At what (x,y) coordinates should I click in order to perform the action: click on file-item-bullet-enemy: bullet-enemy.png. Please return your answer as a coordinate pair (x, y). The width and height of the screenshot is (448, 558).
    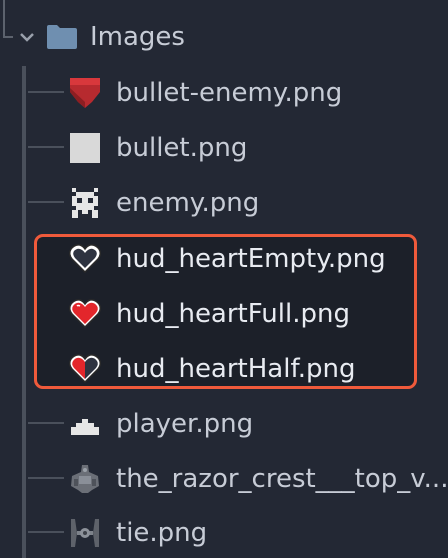
    Looking at the image, I should click on (224, 92).